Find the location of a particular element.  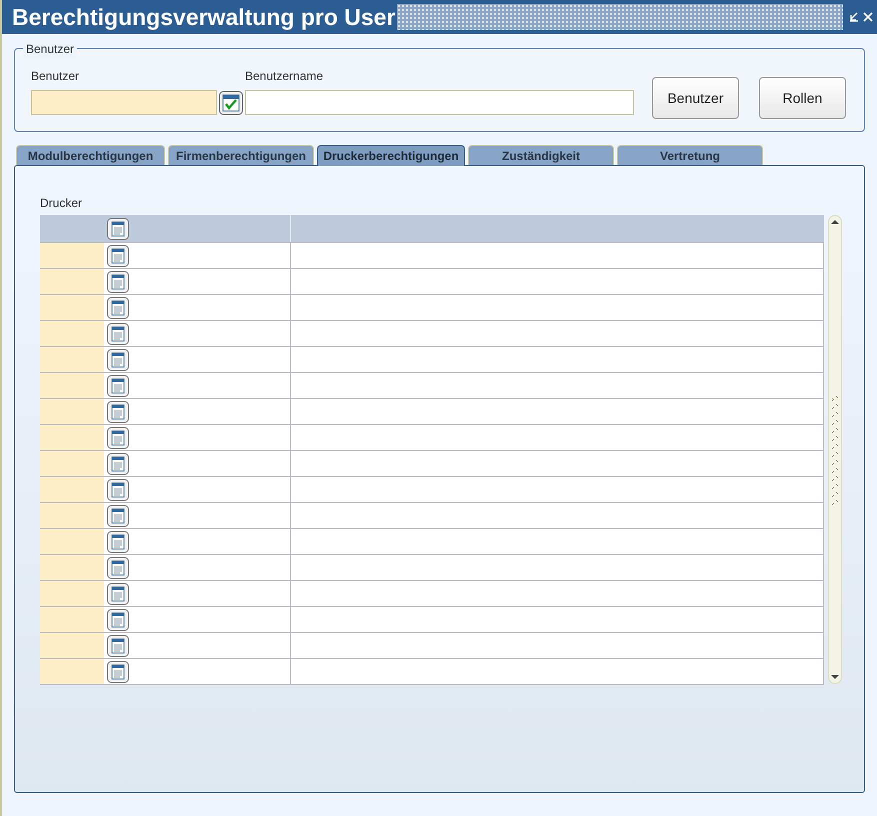

scroll-down-icon is located at coordinates (835, 677).